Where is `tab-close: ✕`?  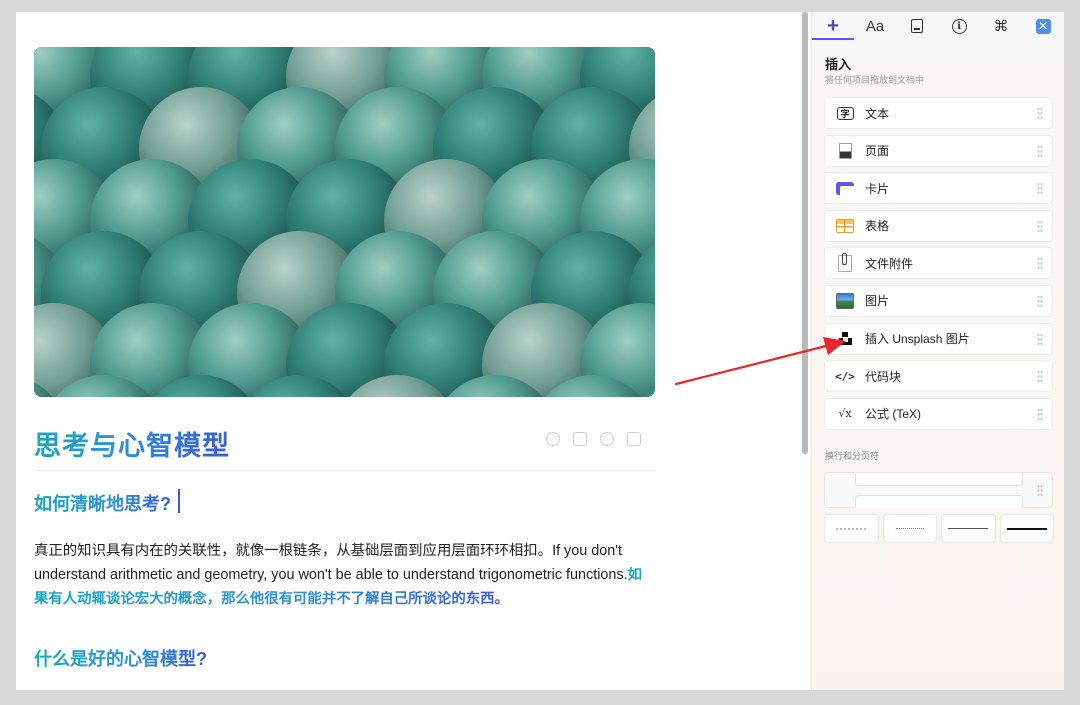 tab-close: ✕ is located at coordinates (1043, 26).